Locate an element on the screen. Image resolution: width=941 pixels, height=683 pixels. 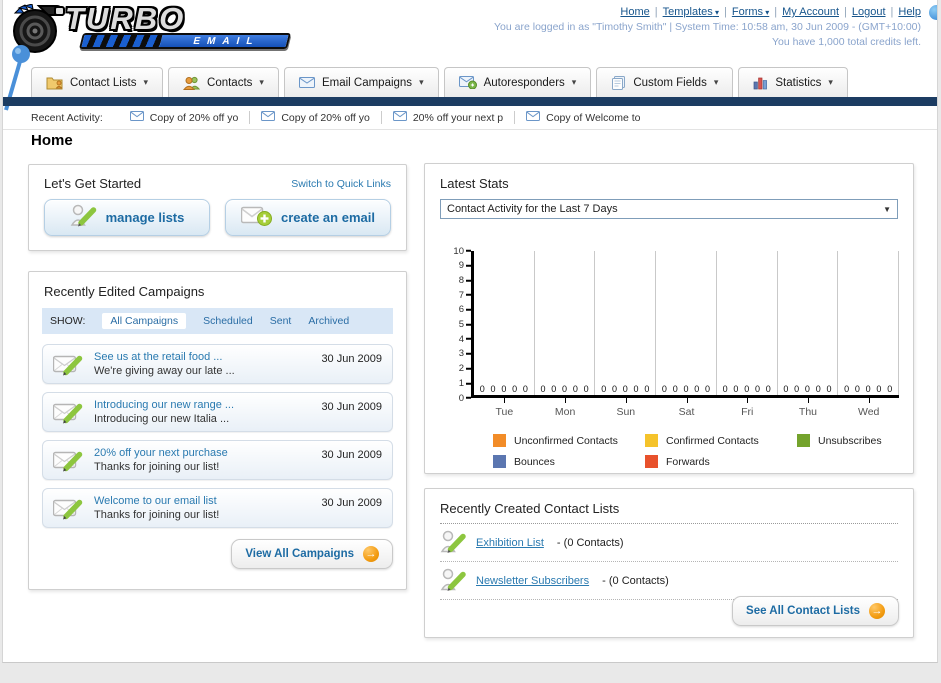
logo-title: TURBO is located at coordinates (125, 18).